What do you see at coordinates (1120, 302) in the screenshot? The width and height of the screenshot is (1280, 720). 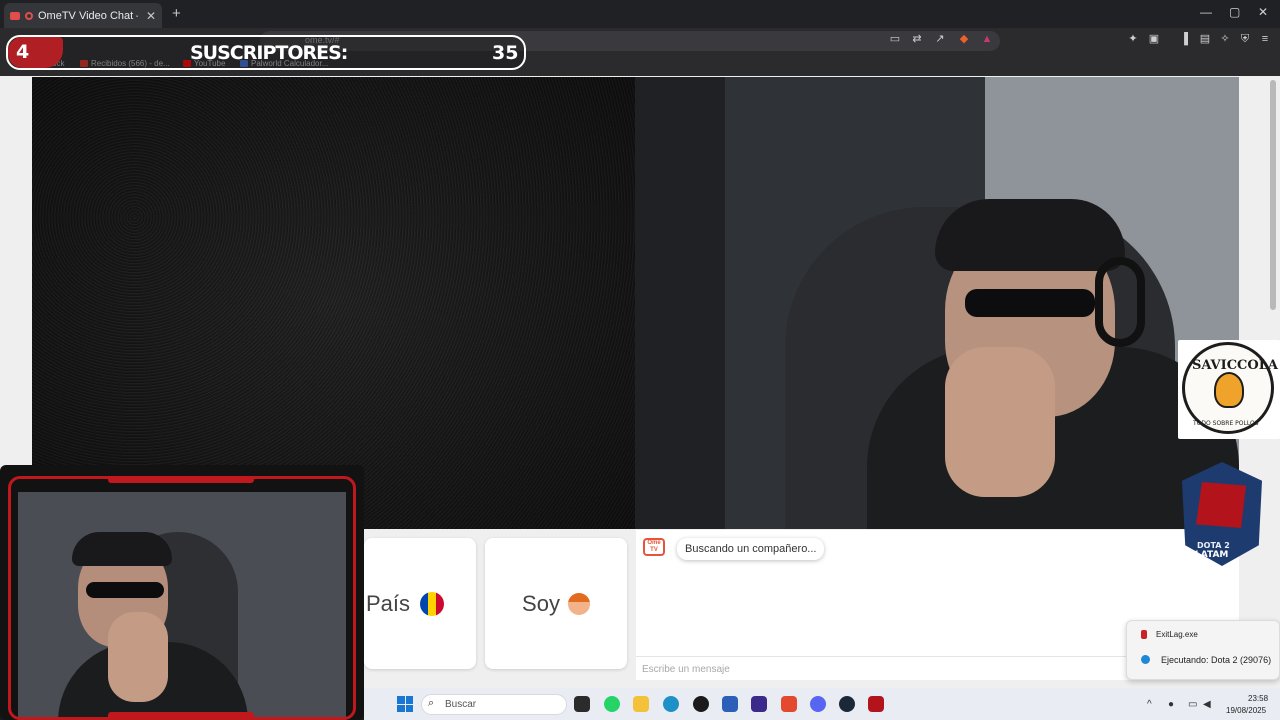 I see `headphones` at bounding box center [1120, 302].